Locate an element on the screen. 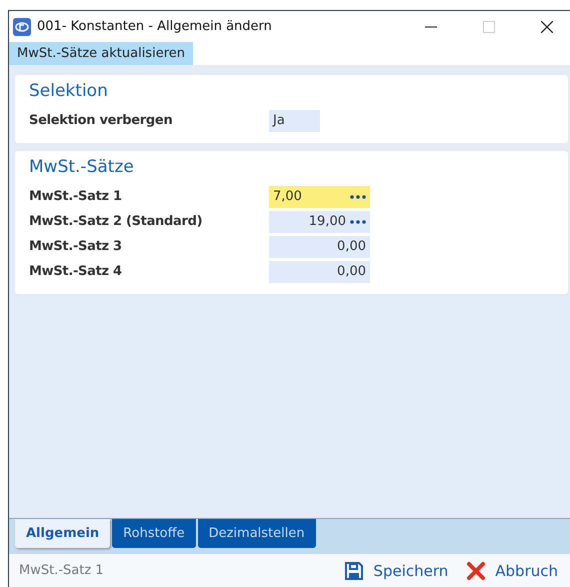  save-button: Speichern is located at coordinates (396, 570).